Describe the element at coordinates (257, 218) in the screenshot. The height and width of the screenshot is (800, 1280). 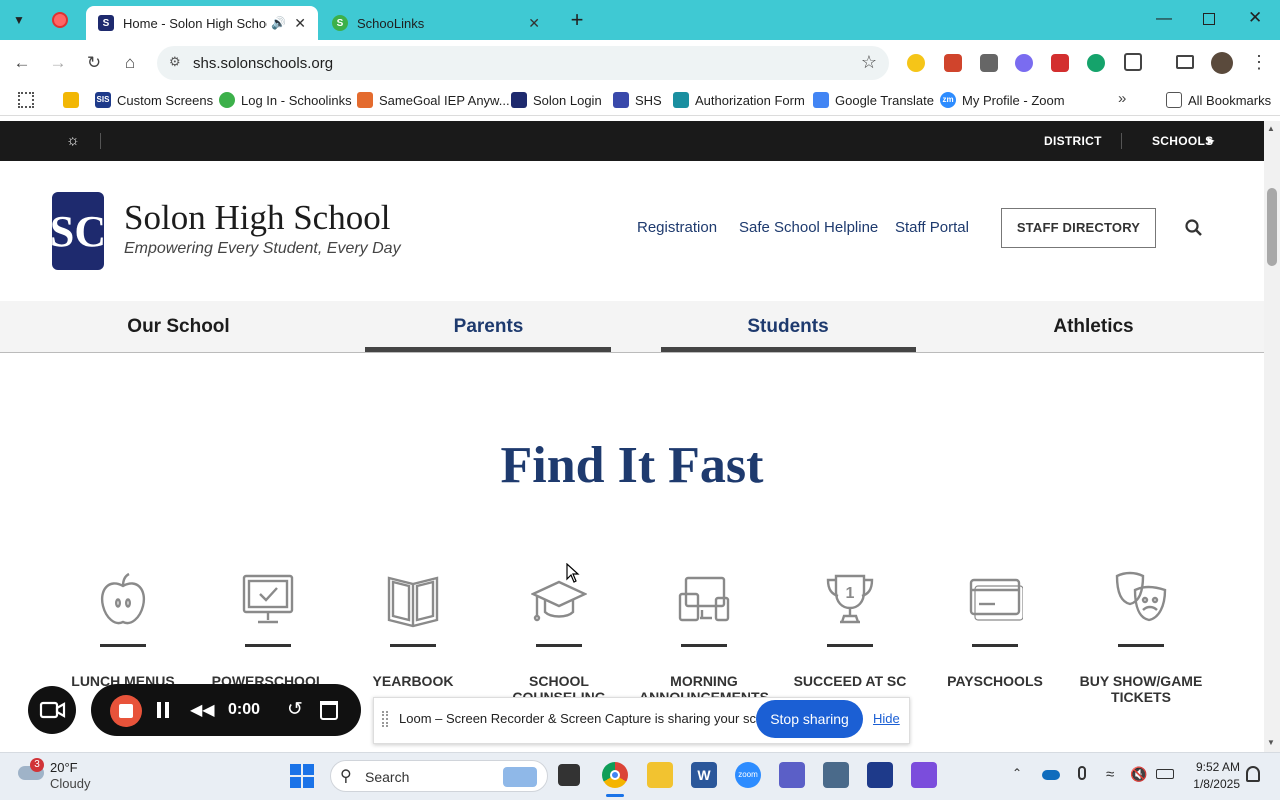
I see `school-name: Solon High School` at that location.